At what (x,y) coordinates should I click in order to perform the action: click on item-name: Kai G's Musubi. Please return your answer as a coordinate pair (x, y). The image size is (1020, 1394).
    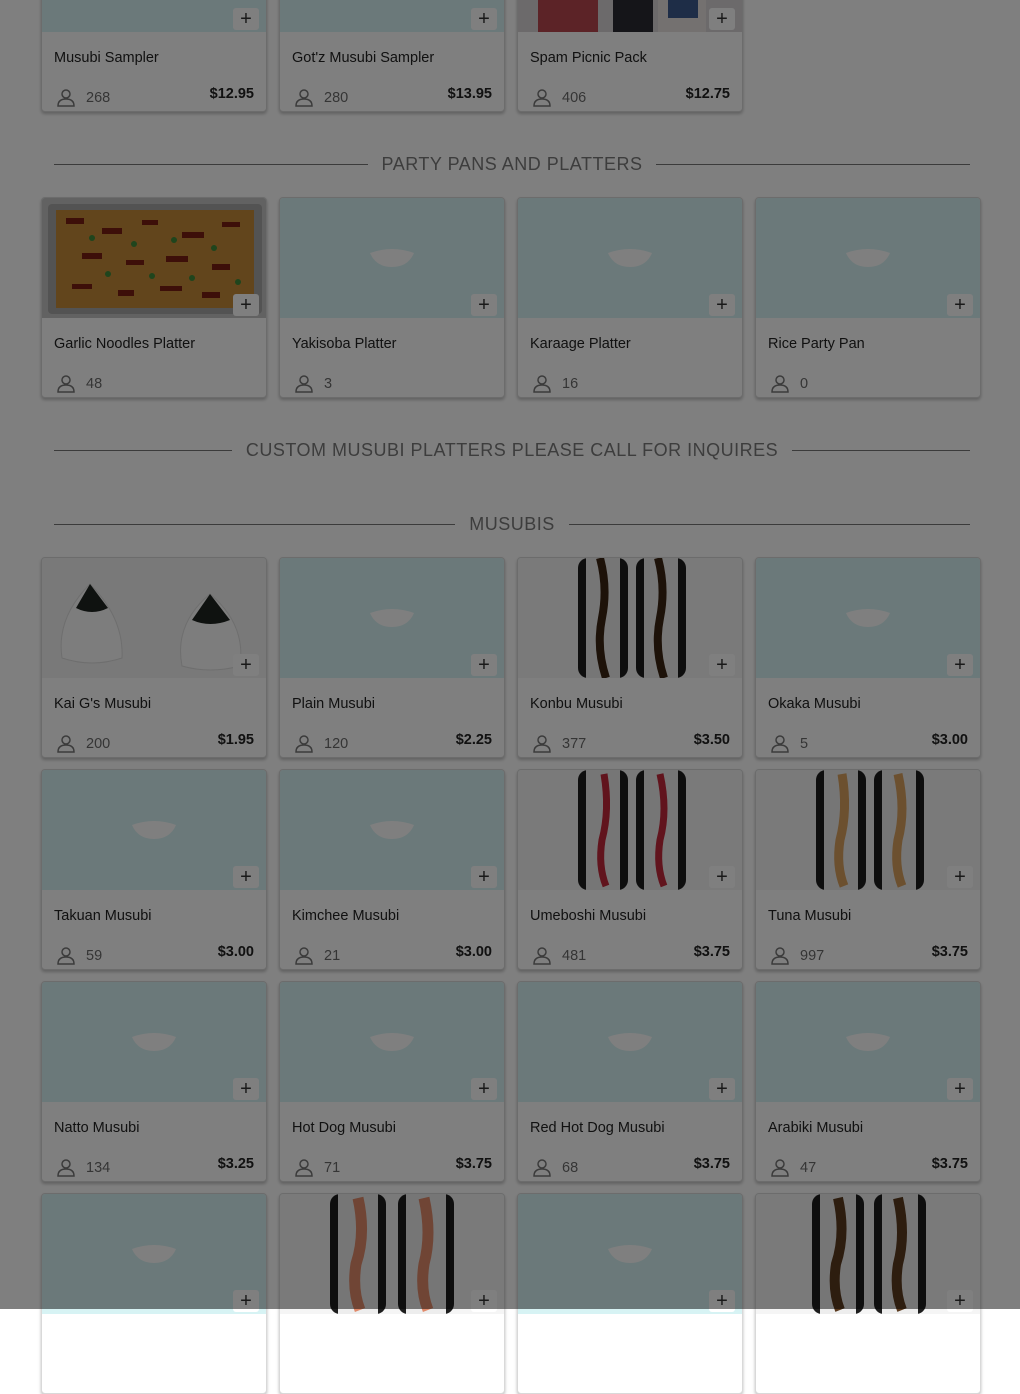
    Looking at the image, I should click on (103, 704).